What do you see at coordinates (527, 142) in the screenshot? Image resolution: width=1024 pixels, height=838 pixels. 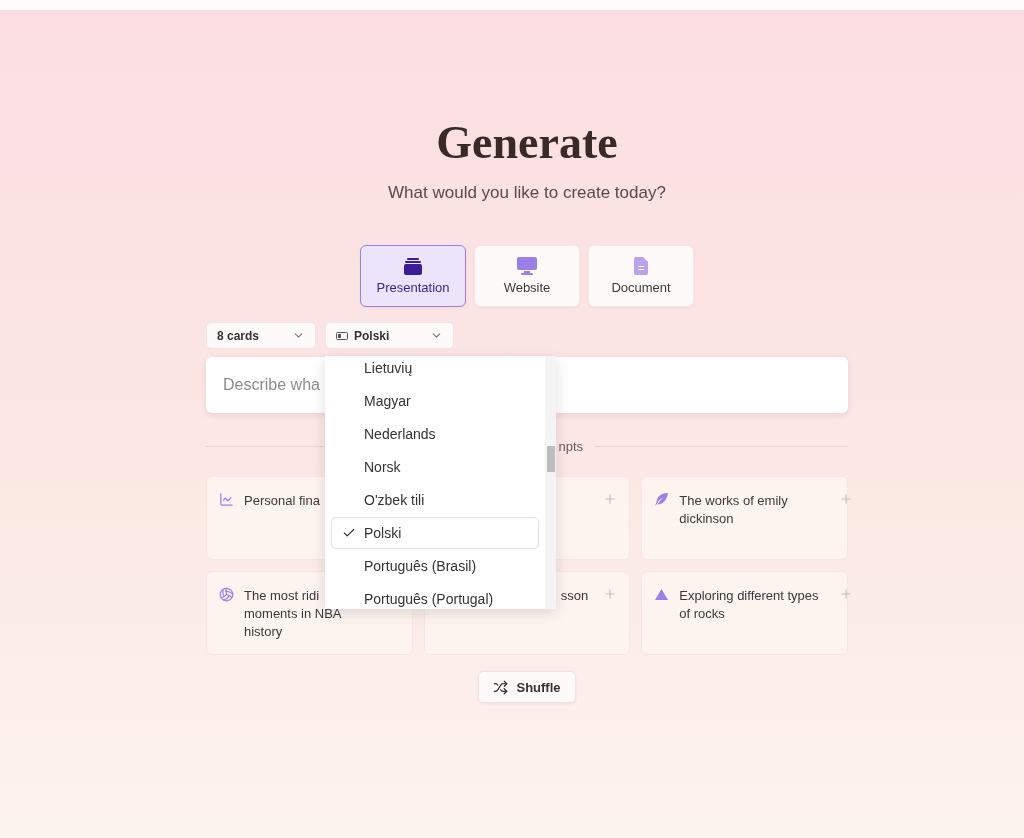 I see `page-title: Generate` at bounding box center [527, 142].